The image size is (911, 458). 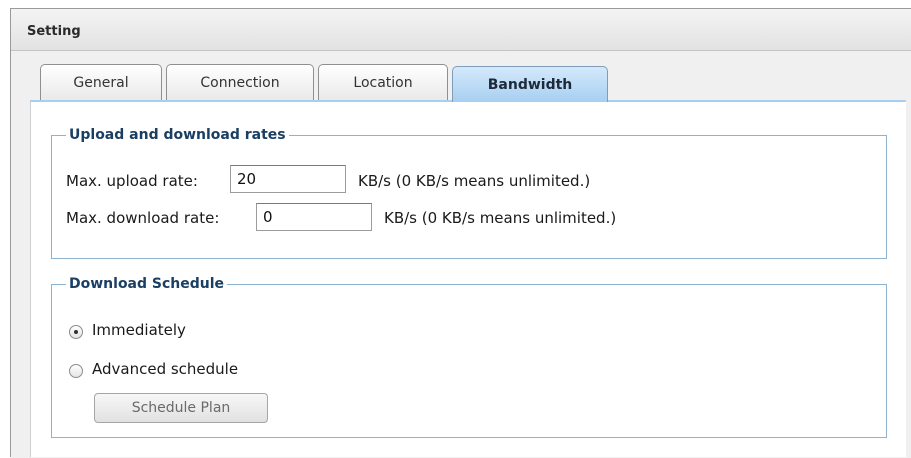 I want to click on immediately-label: Immediately, so click(x=139, y=330).